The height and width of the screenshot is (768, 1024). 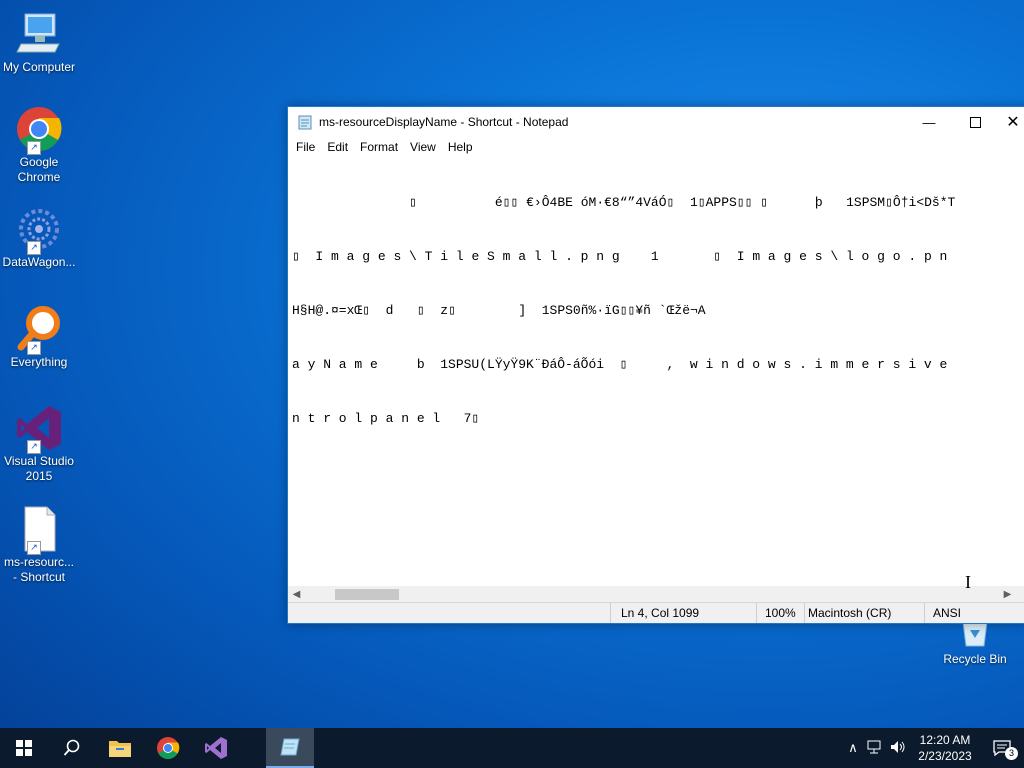 What do you see at coordinates (864, 613) in the screenshot?
I see `status-line-ending: Macintosh (CR)` at bounding box center [864, 613].